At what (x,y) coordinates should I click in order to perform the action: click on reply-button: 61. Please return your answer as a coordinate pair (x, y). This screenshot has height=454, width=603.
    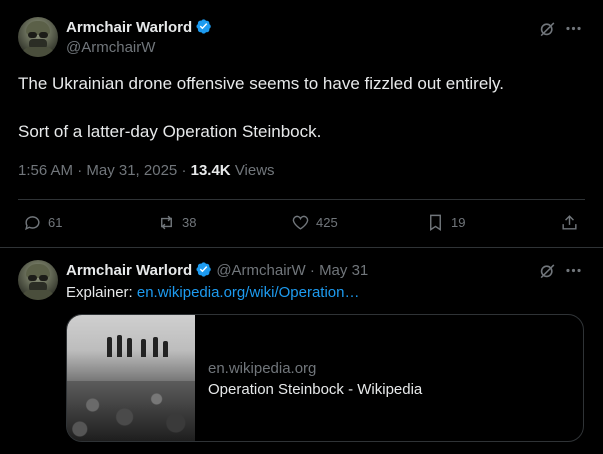
    Looking at the image, I should click on (42, 222).